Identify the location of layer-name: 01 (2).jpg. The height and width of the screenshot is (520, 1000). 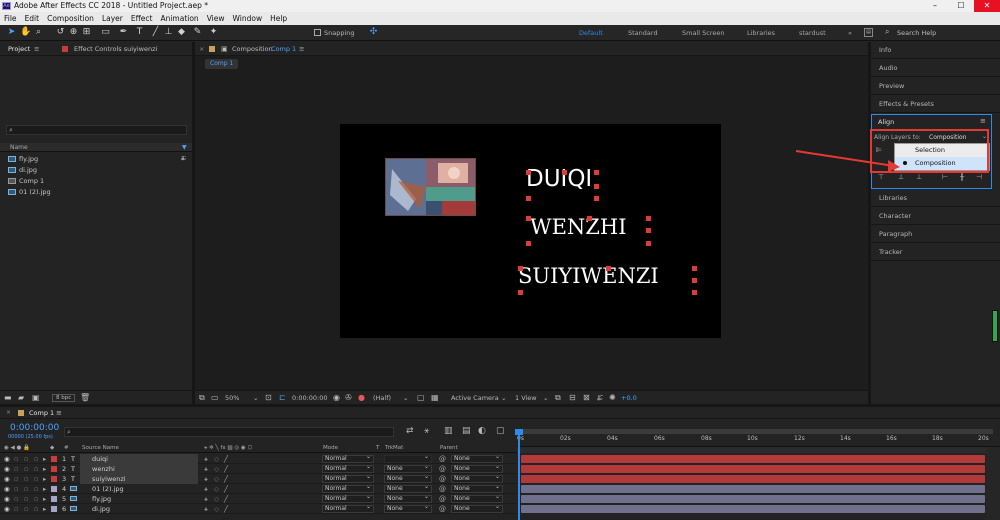
(139, 489).